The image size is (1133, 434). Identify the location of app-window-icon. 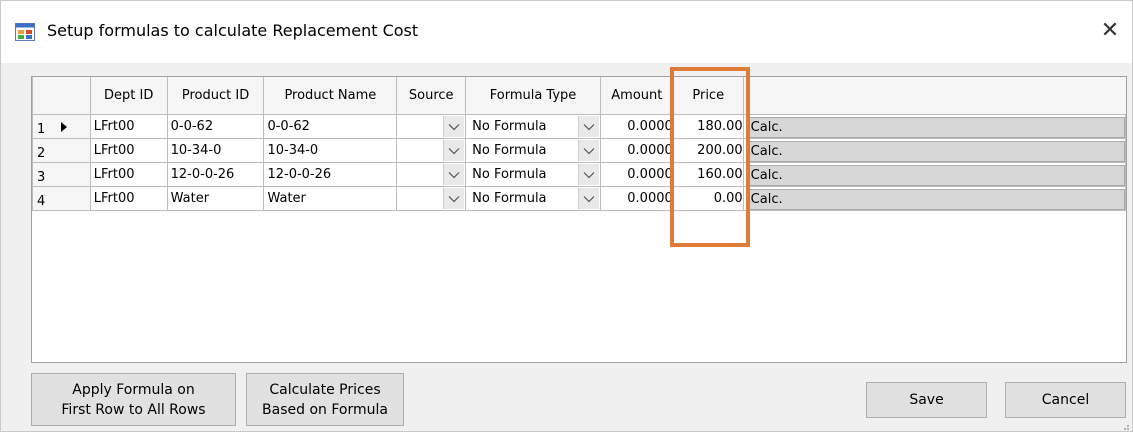
(25, 32).